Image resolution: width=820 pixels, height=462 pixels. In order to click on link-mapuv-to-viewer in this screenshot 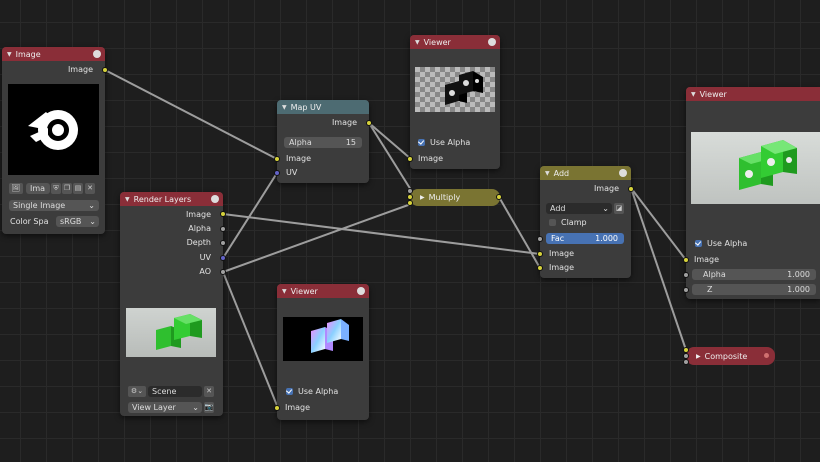, I will do `click(390, 141)`.